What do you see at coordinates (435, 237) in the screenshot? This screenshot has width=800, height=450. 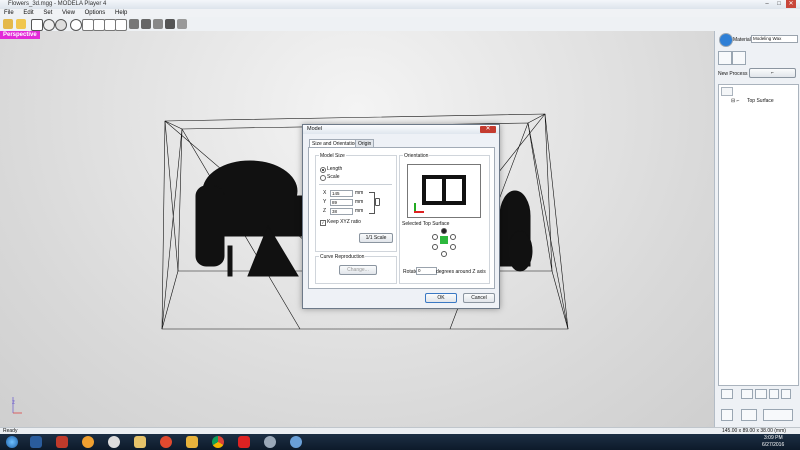 I see `top-surface-back-left-option` at bounding box center [435, 237].